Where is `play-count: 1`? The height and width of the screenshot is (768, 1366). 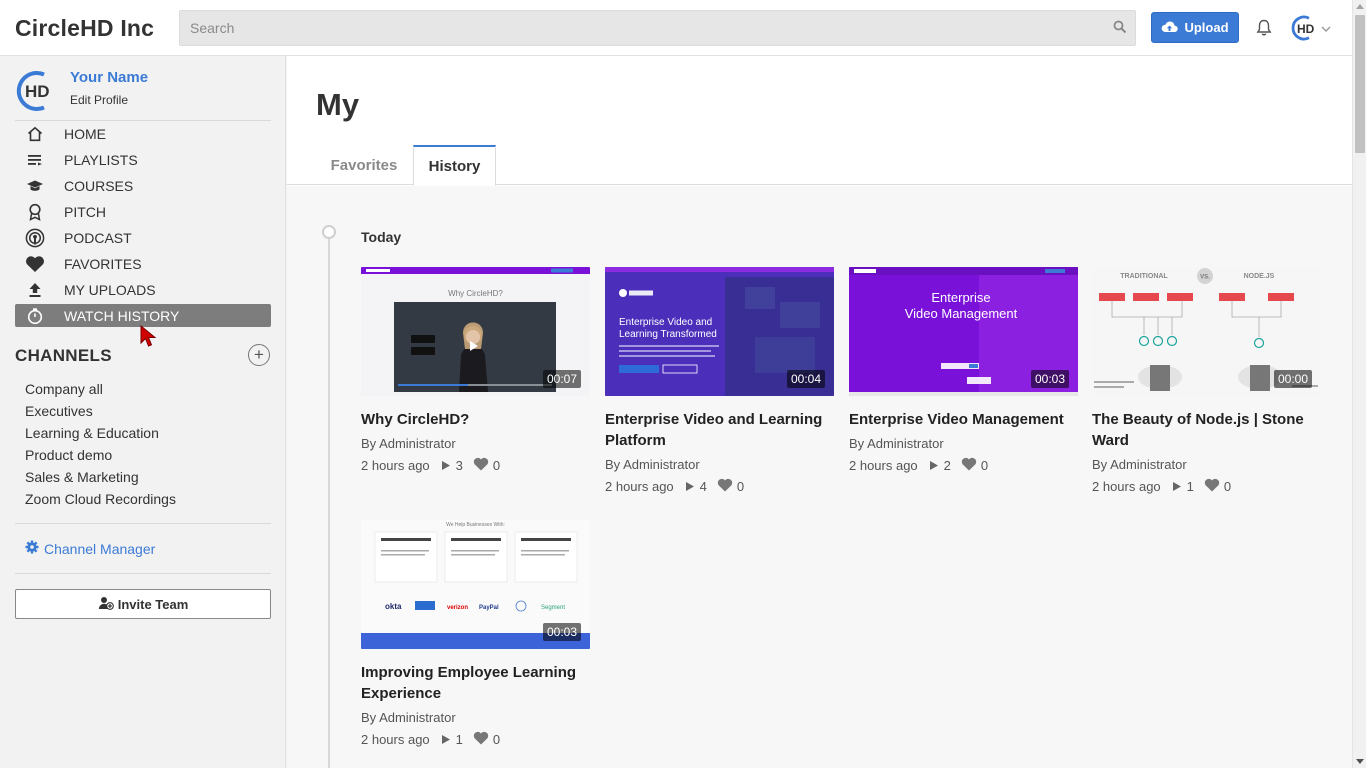
play-count: 1 is located at coordinates (459, 739).